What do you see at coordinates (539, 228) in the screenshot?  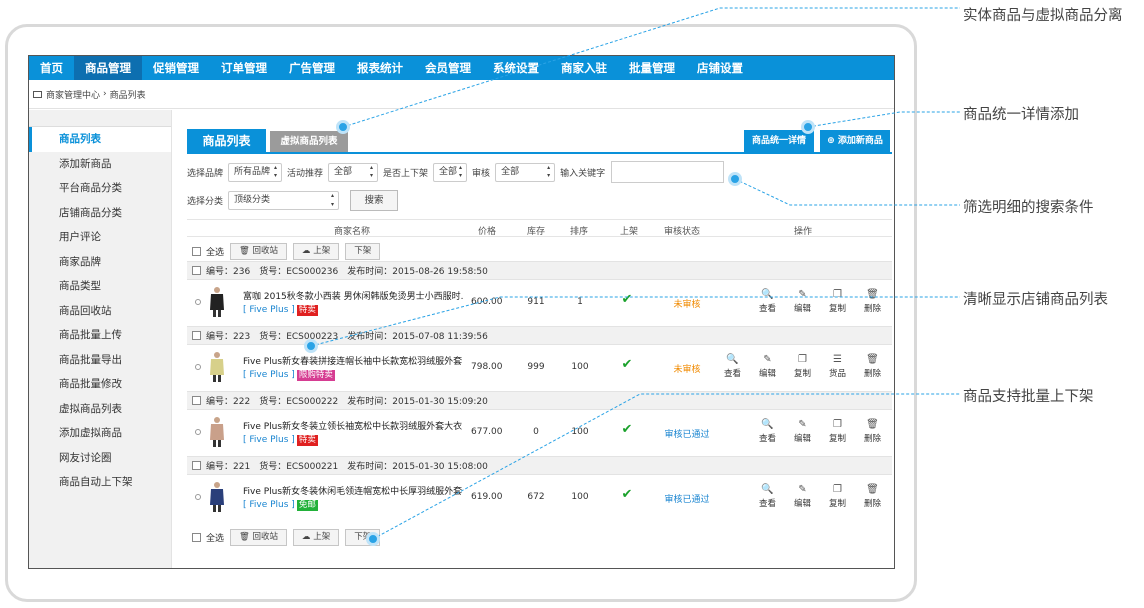 I see `table-header: 商家名称 价格 库存 排序 上架 审核状态 操作` at bounding box center [539, 228].